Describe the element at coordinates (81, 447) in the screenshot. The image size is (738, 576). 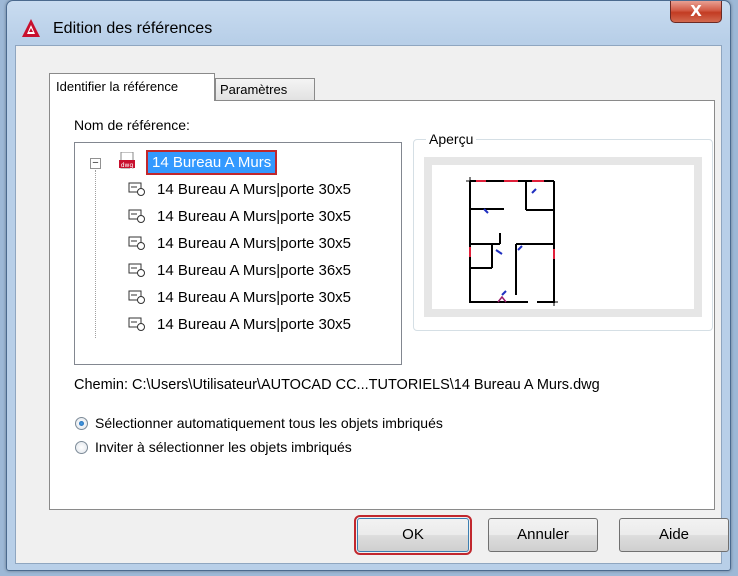
I see `radio-unchecked-icon` at that location.